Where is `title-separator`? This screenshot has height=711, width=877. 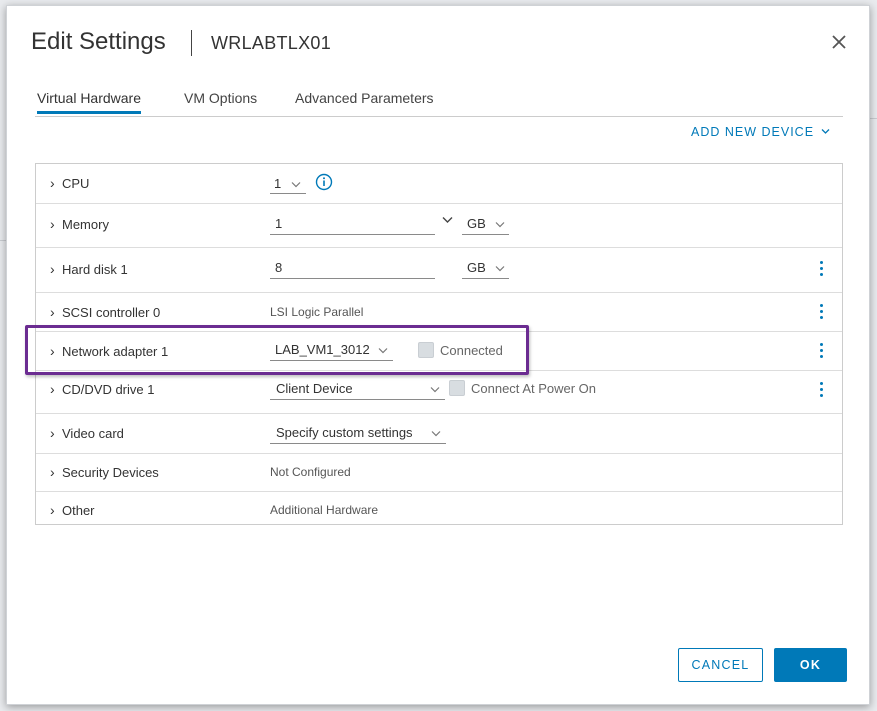
title-separator is located at coordinates (191, 43).